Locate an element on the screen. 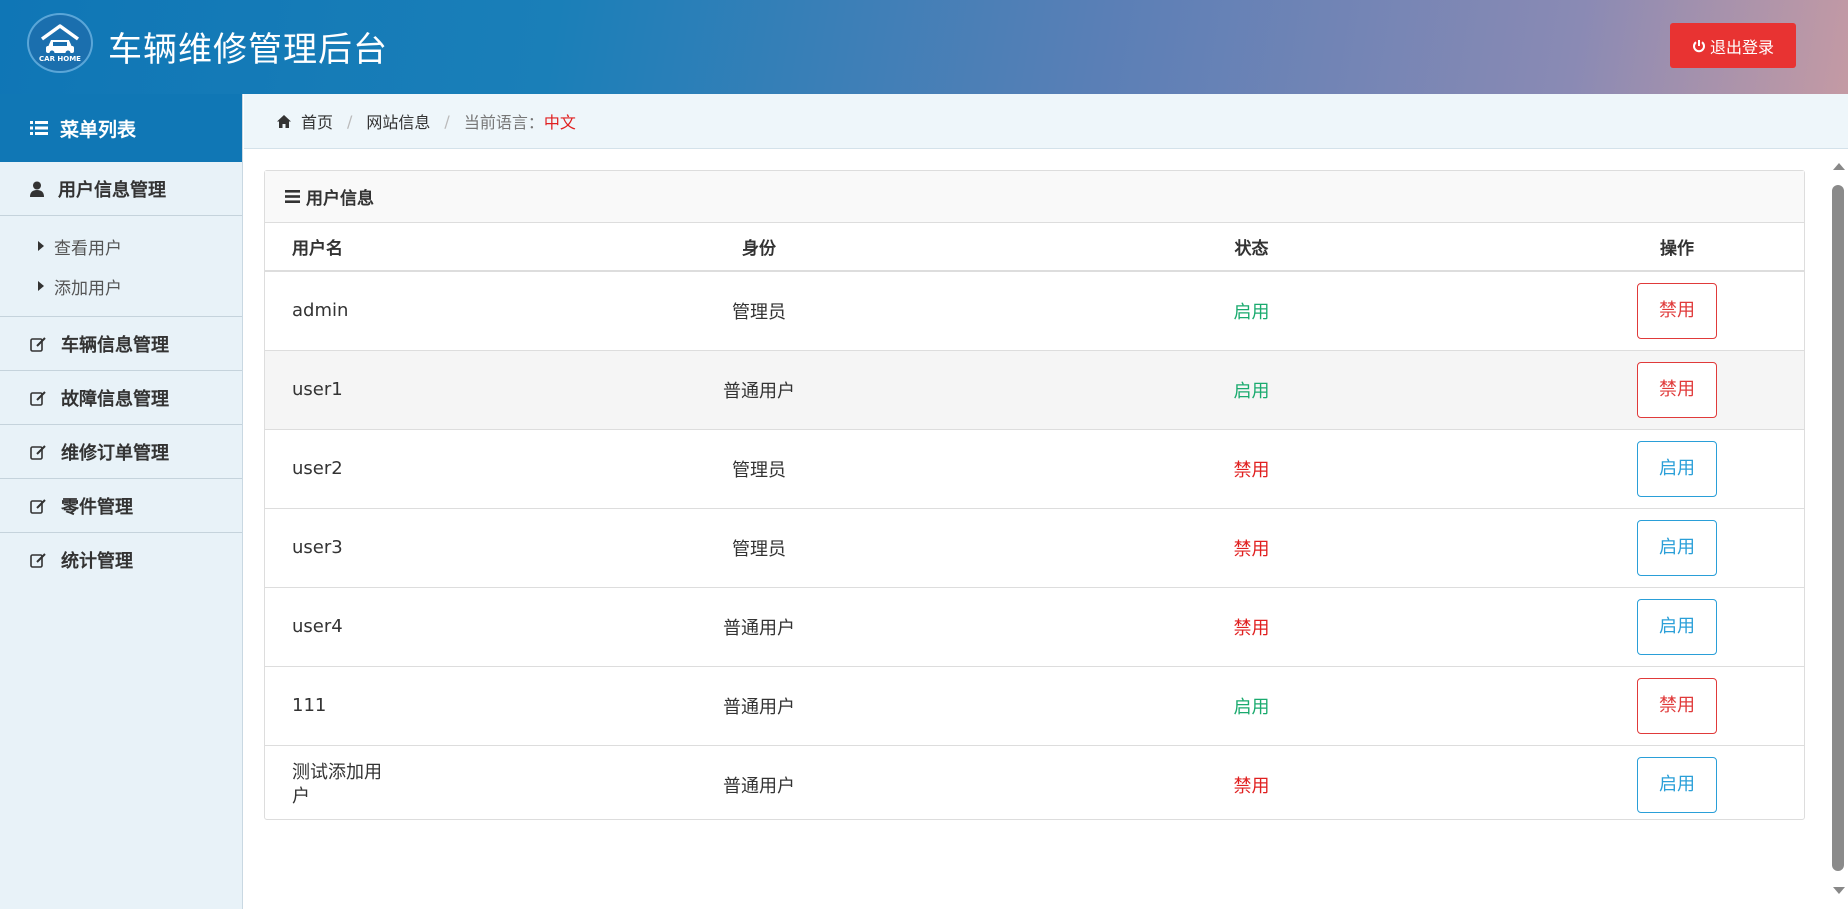 The width and height of the screenshot is (1848, 909). menu-group-users: 用户信息管理 查看用户 添加用户 is located at coordinates (121, 239).